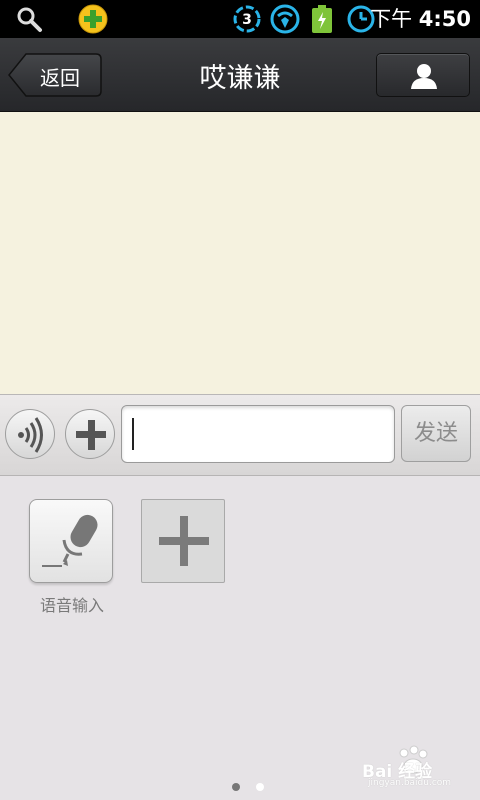 The height and width of the screenshot is (800, 480). Describe the element at coordinates (29, 19) in the screenshot. I see `search-icon` at that location.